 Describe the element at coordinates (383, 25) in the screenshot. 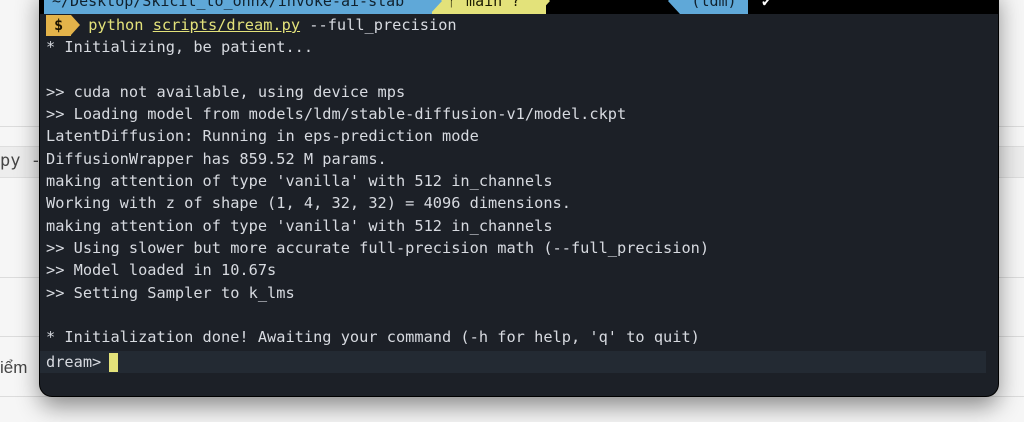

I see `command-flag: --full_precision` at that location.